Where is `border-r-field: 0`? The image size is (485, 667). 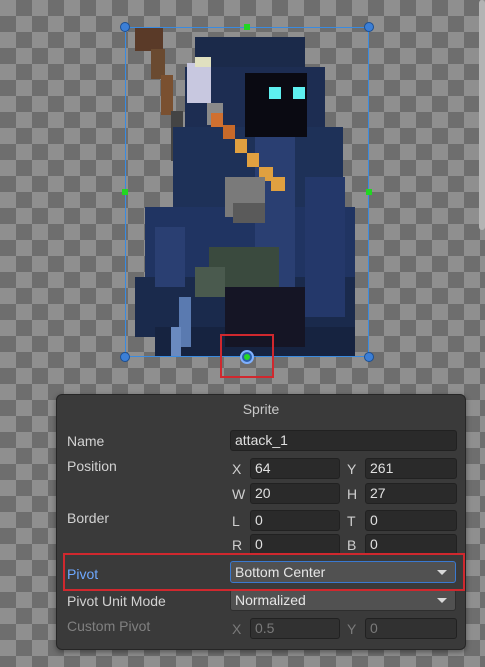 border-r-field: 0 is located at coordinates (295, 544).